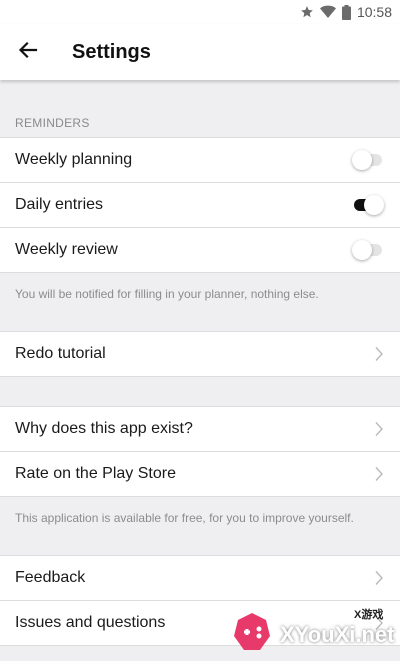 This screenshot has height=661, width=400. I want to click on arrow-left-icon, so click(28, 52).